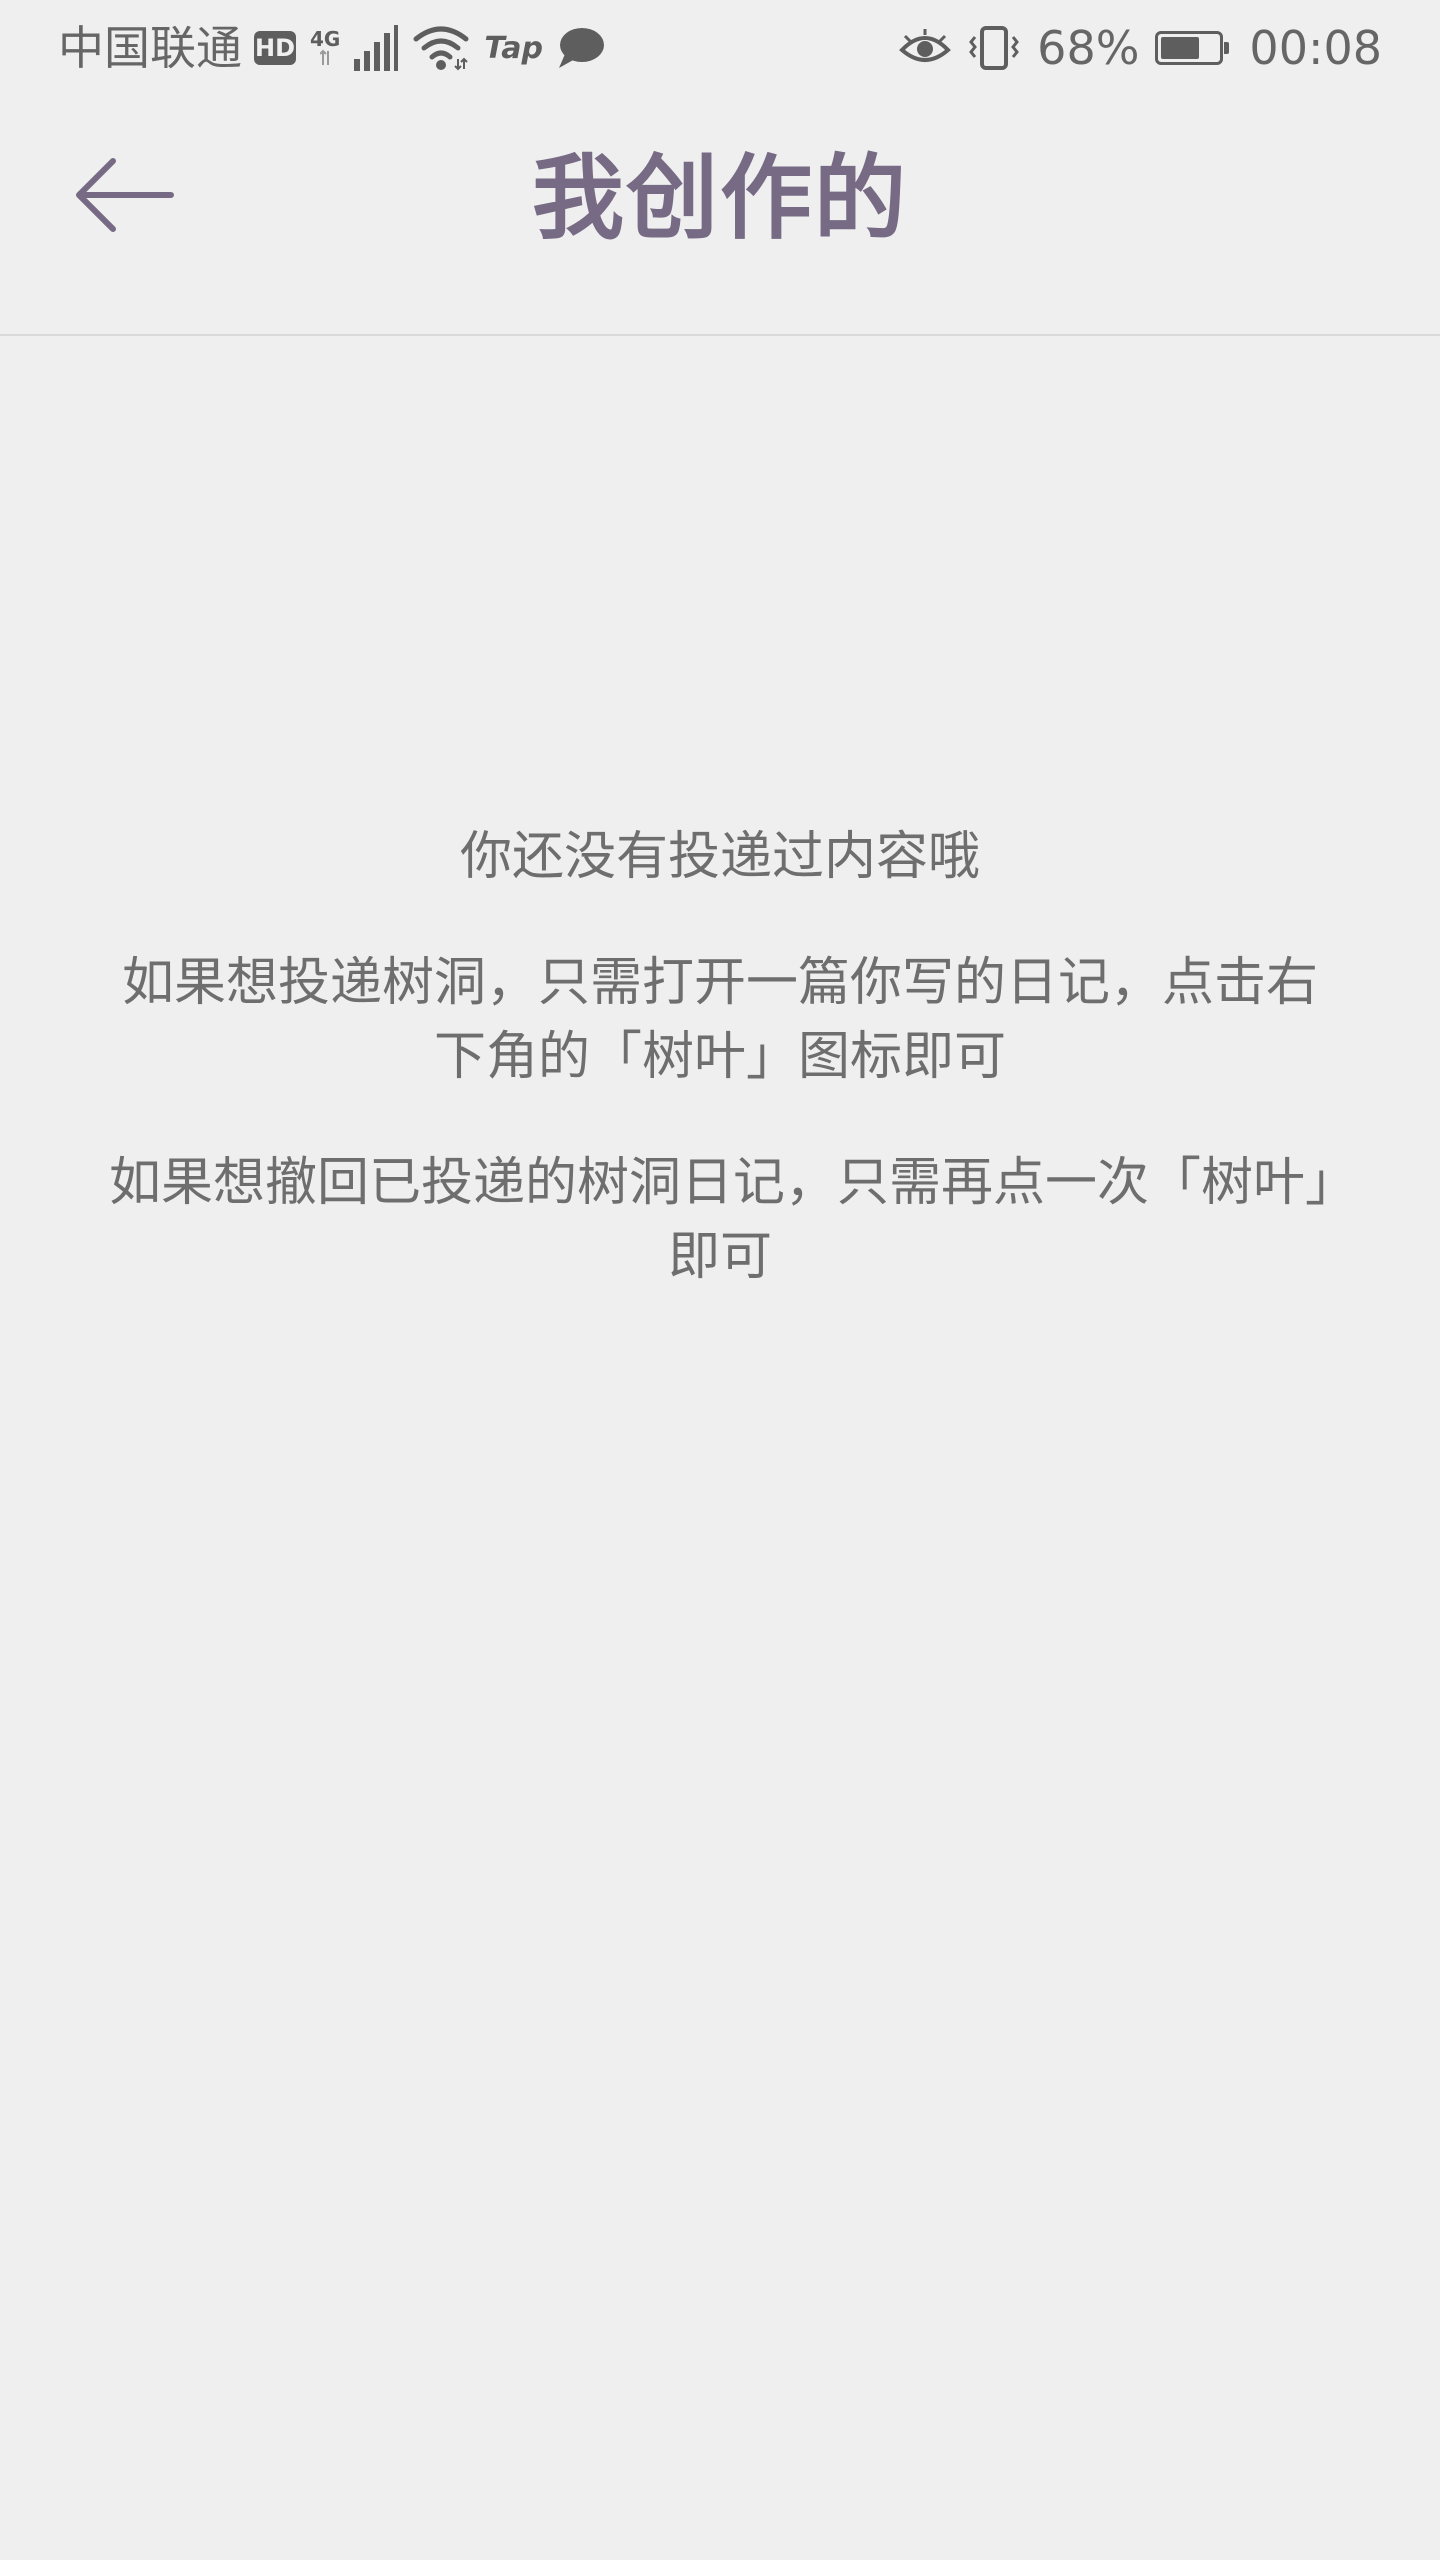 This screenshot has height=2560, width=1440. I want to click on vibrate-icon, so click(994, 48).